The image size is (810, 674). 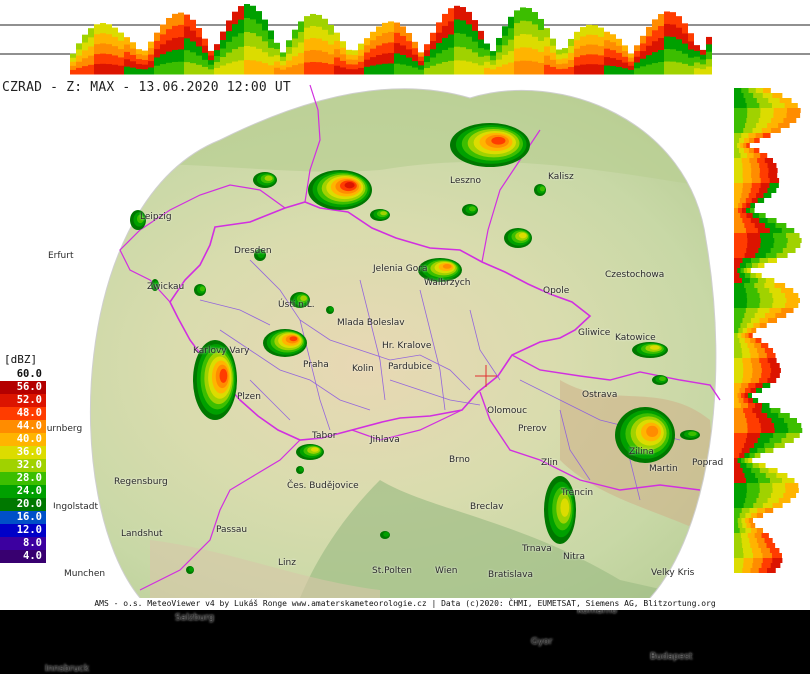 I want to click on city-label: Gyor, so click(x=542, y=642).